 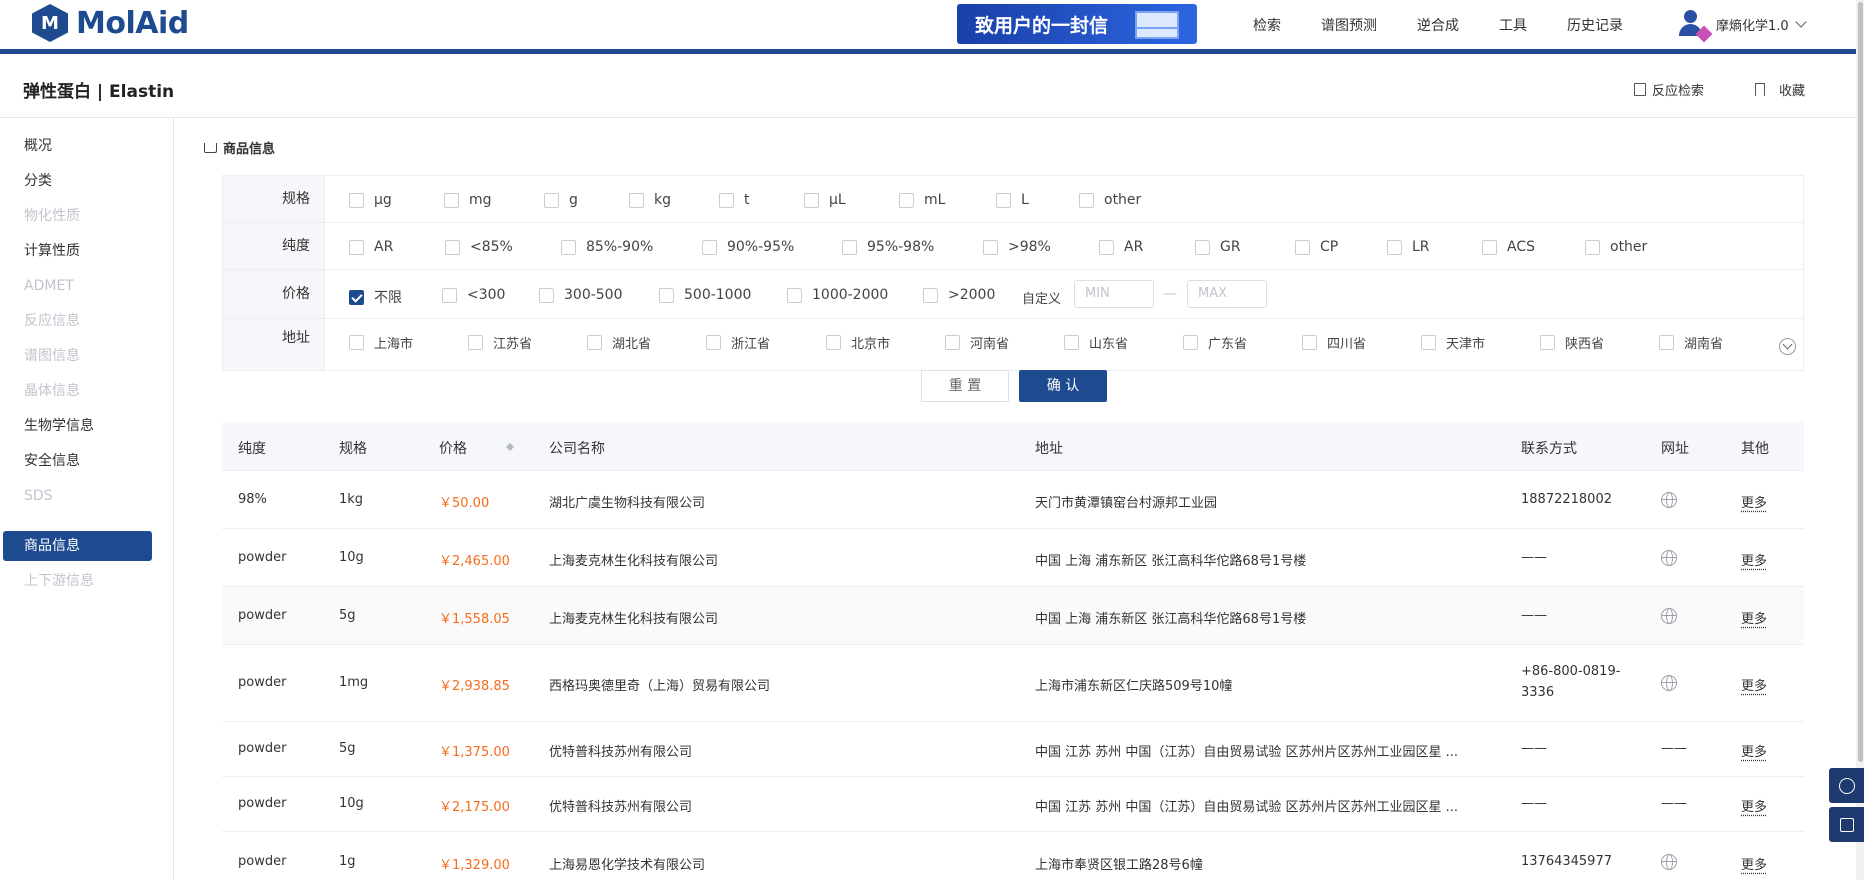 What do you see at coordinates (965, 386) in the screenshot?
I see `reset-button: 重 置` at bounding box center [965, 386].